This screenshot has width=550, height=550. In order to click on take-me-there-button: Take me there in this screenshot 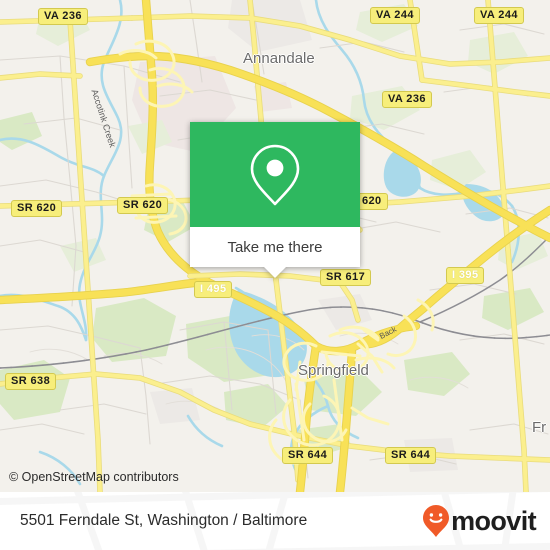, I will do `click(275, 247)`.